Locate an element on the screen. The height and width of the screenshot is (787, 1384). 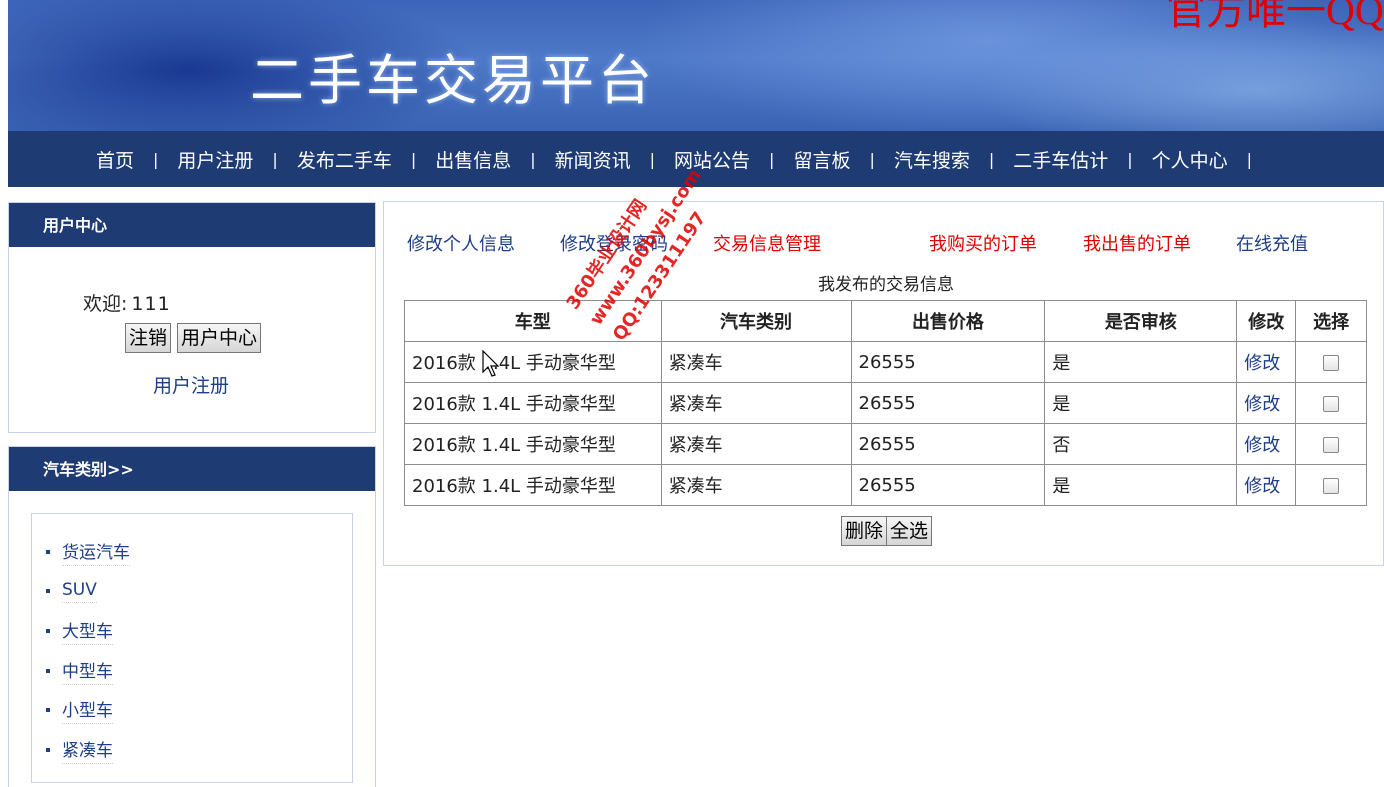
category-item-large: 大型车 is located at coordinates (88, 631).